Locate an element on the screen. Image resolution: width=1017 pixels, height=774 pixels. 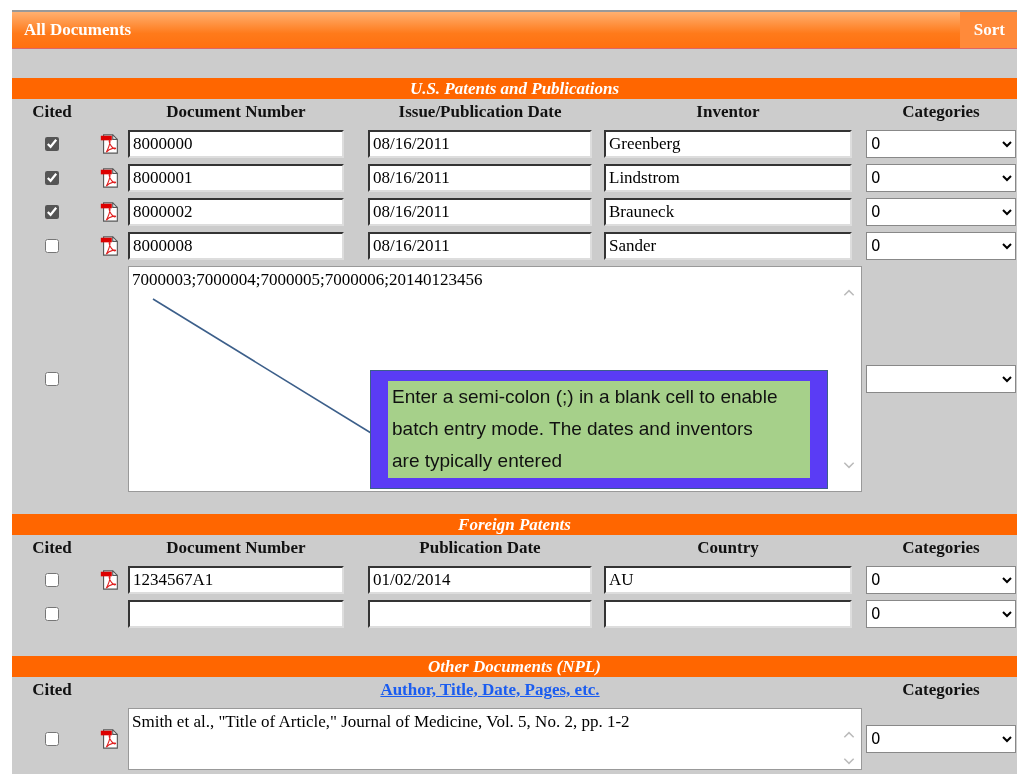
text-field: AU is located at coordinates (728, 580).